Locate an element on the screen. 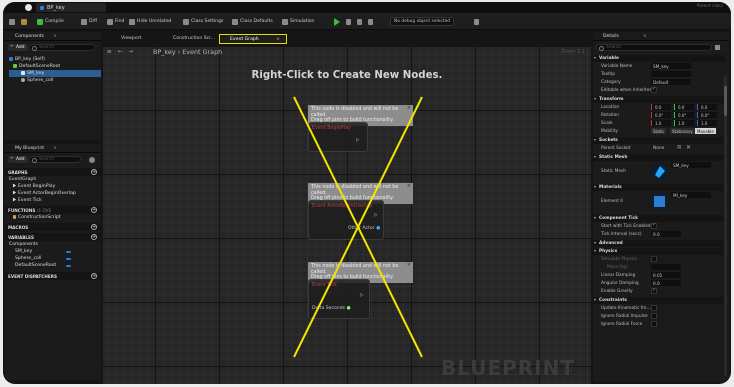 The width and height of the screenshot is (734, 387). tab-event-graph: Event Graph × is located at coordinates (253, 39).